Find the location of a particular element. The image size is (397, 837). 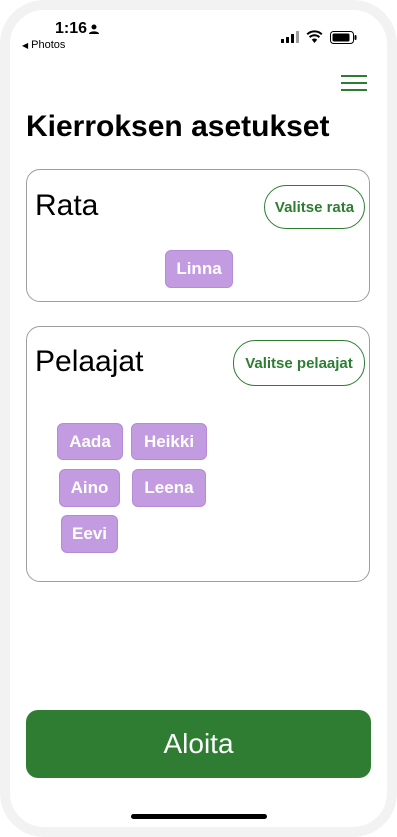

home-indicator is located at coordinates (199, 816).